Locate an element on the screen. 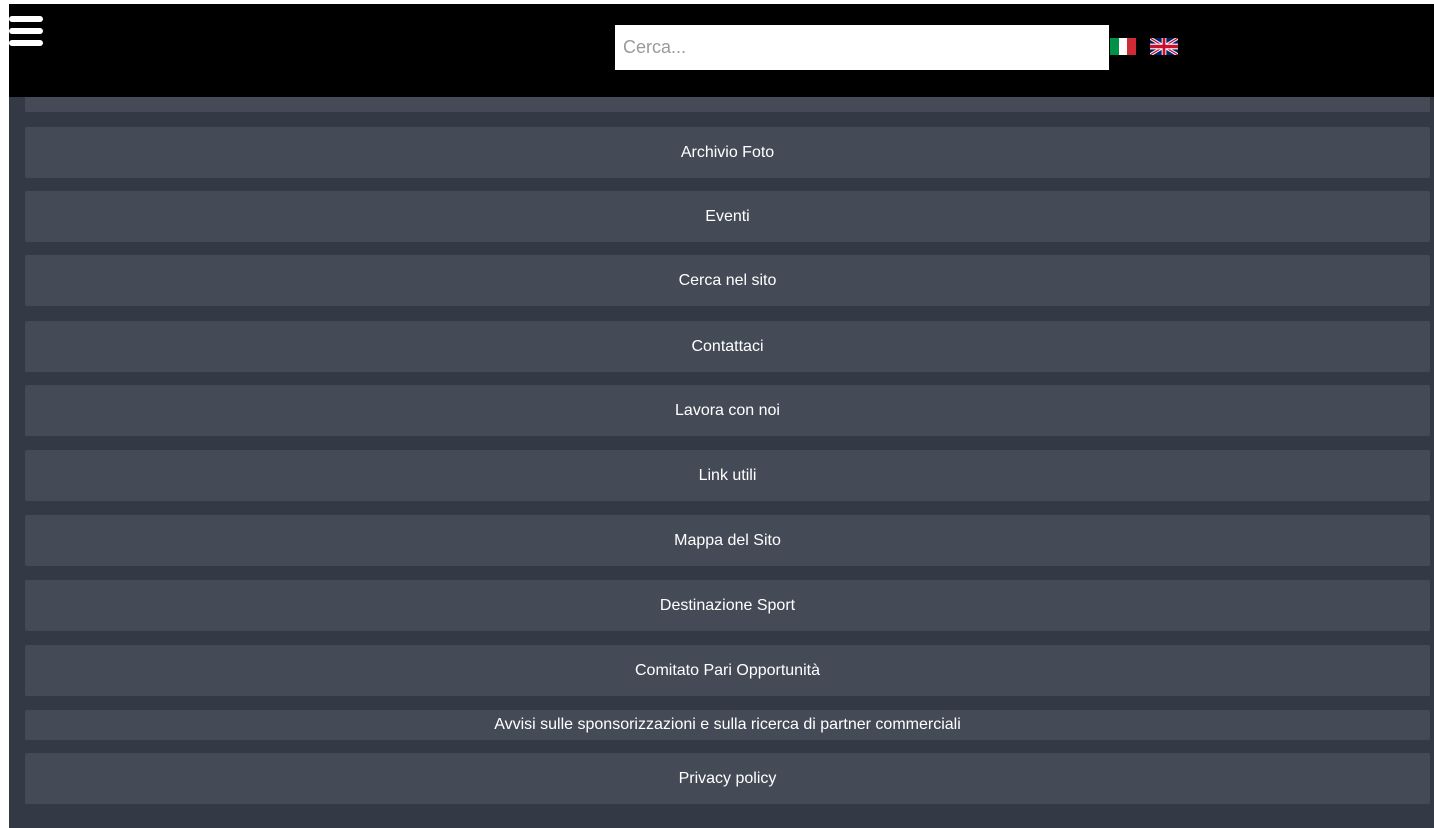 This screenshot has height=828, width=1434. menu-item-archivio-foto: Archivio Foto is located at coordinates (727, 152).